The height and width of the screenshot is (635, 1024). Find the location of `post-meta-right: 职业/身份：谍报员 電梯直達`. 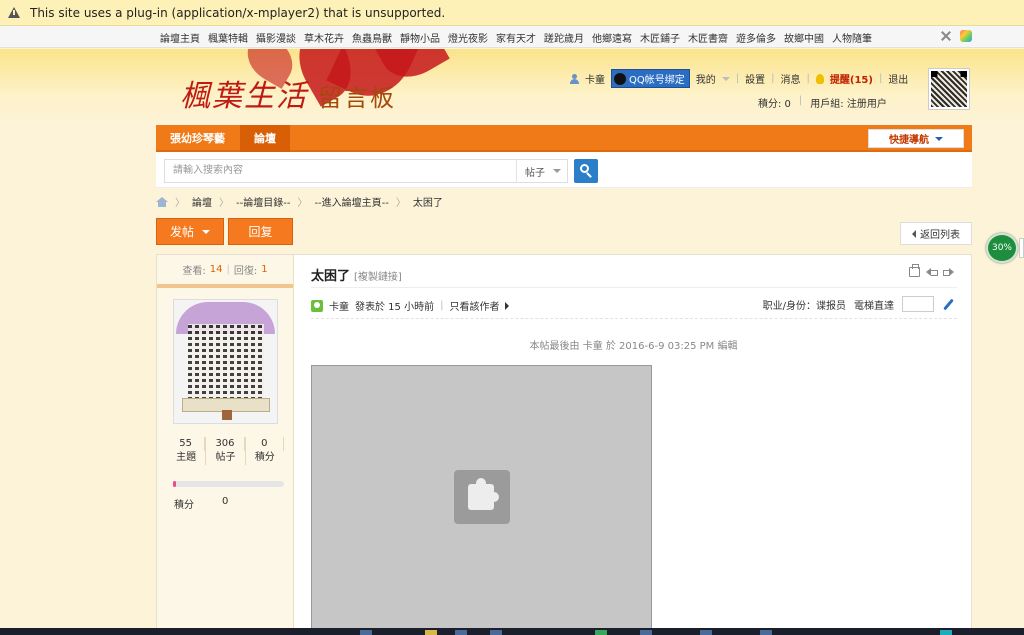

post-meta-right: 职业/身份：谍报员 電梯直達 is located at coordinates (858, 304).